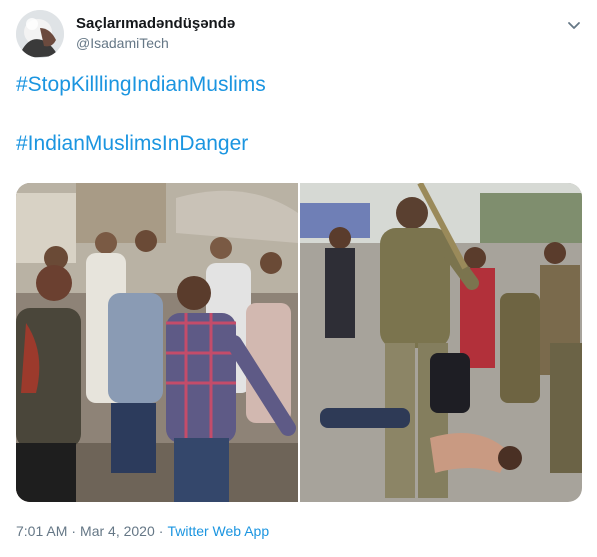  I want to click on tweet-date: Mar 4, 2020, so click(117, 531).